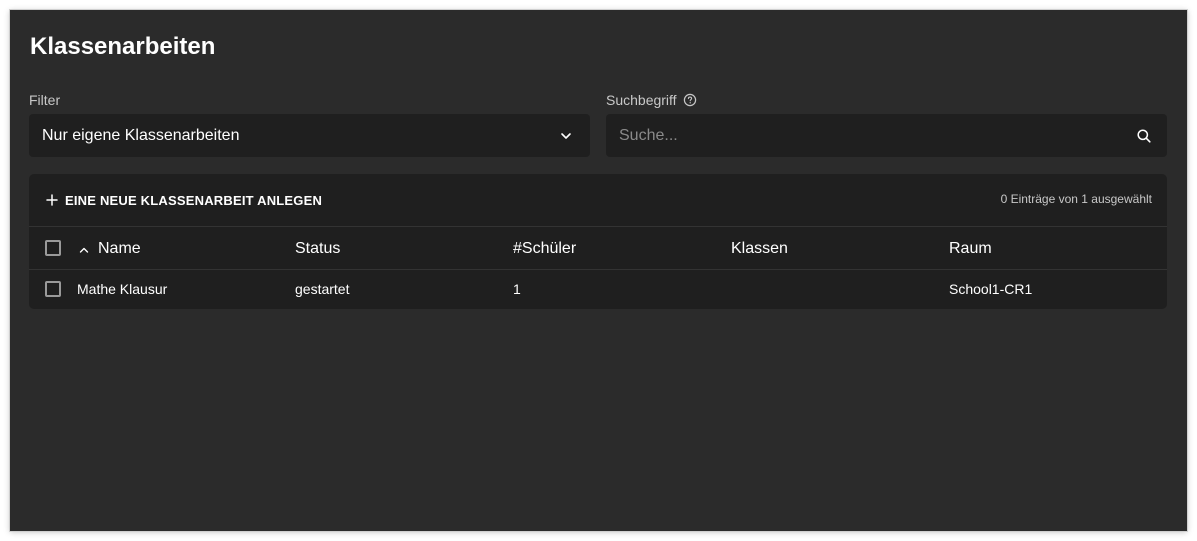 This screenshot has height=541, width=1197. What do you see at coordinates (317, 249) in the screenshot?
I see `column-header-status: Status` at bounding box center [317, 249].